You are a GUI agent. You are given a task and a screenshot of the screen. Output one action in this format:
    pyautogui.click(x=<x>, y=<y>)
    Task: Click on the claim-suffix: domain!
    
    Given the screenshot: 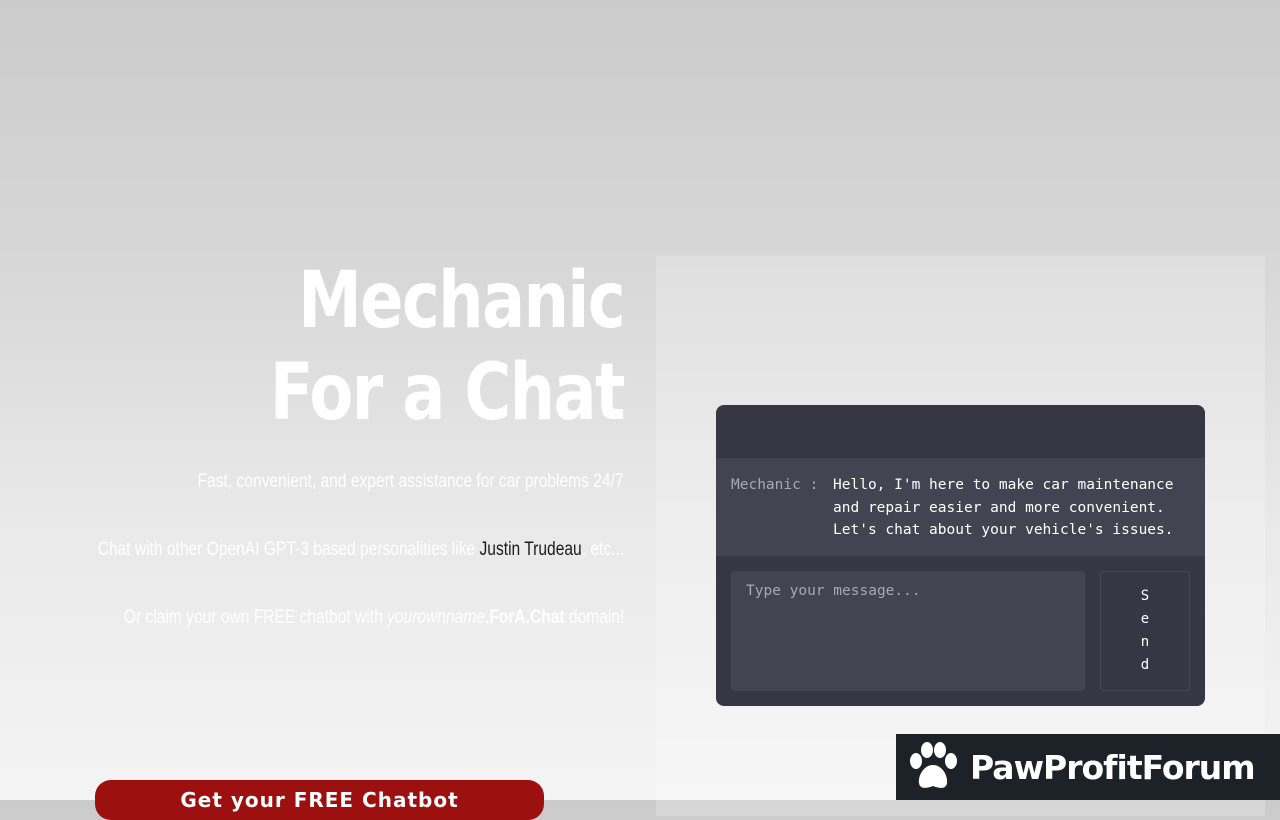 What is the action you would take?
    pyautogui.click(x=594, y=617)
    